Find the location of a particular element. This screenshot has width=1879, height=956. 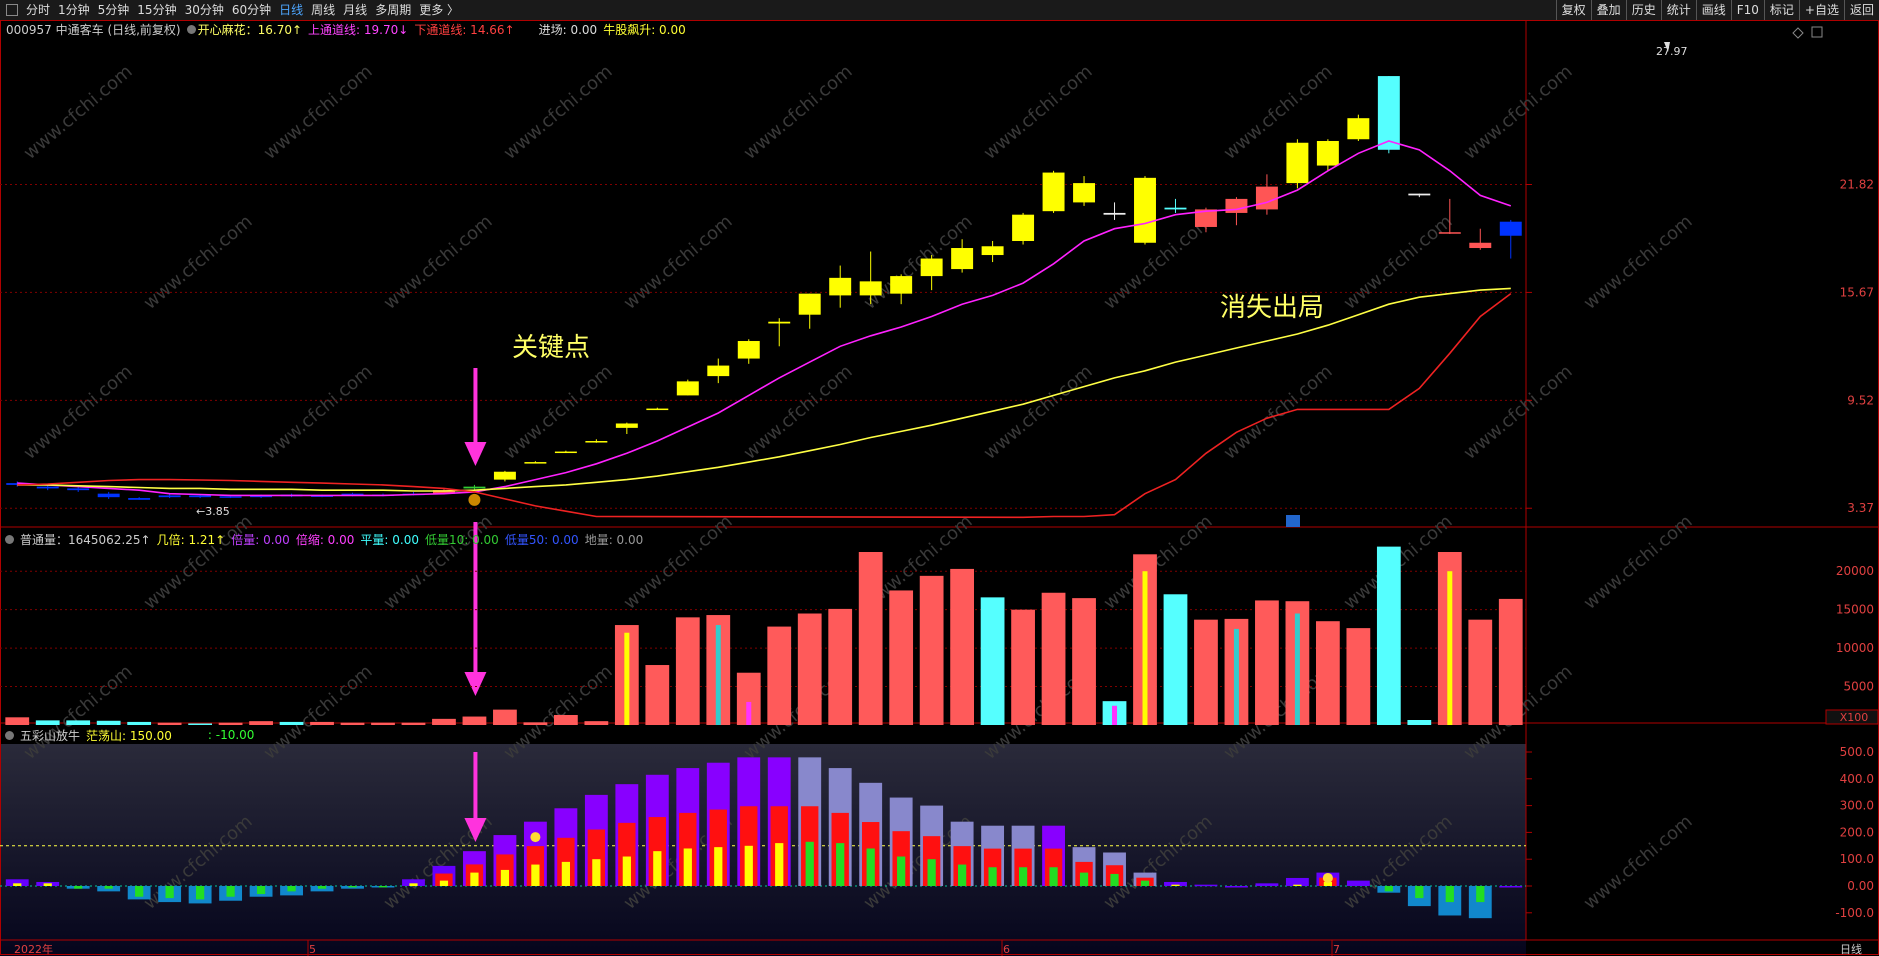

indicator-bar is located at coordinates (1236, 887).